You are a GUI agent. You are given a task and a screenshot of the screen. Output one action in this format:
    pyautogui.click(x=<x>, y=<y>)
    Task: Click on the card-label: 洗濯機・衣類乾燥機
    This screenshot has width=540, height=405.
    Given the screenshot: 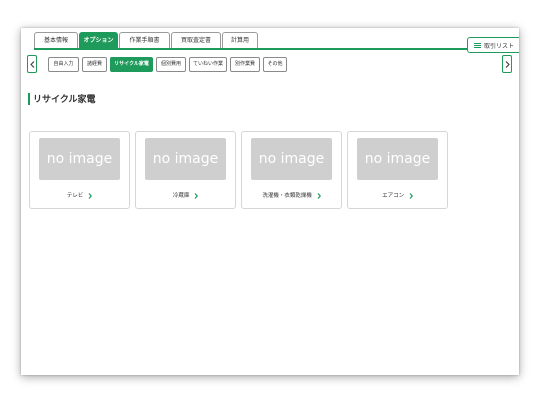 What is the action you would take?
    pyautogui.click(x=291, y=195)
    